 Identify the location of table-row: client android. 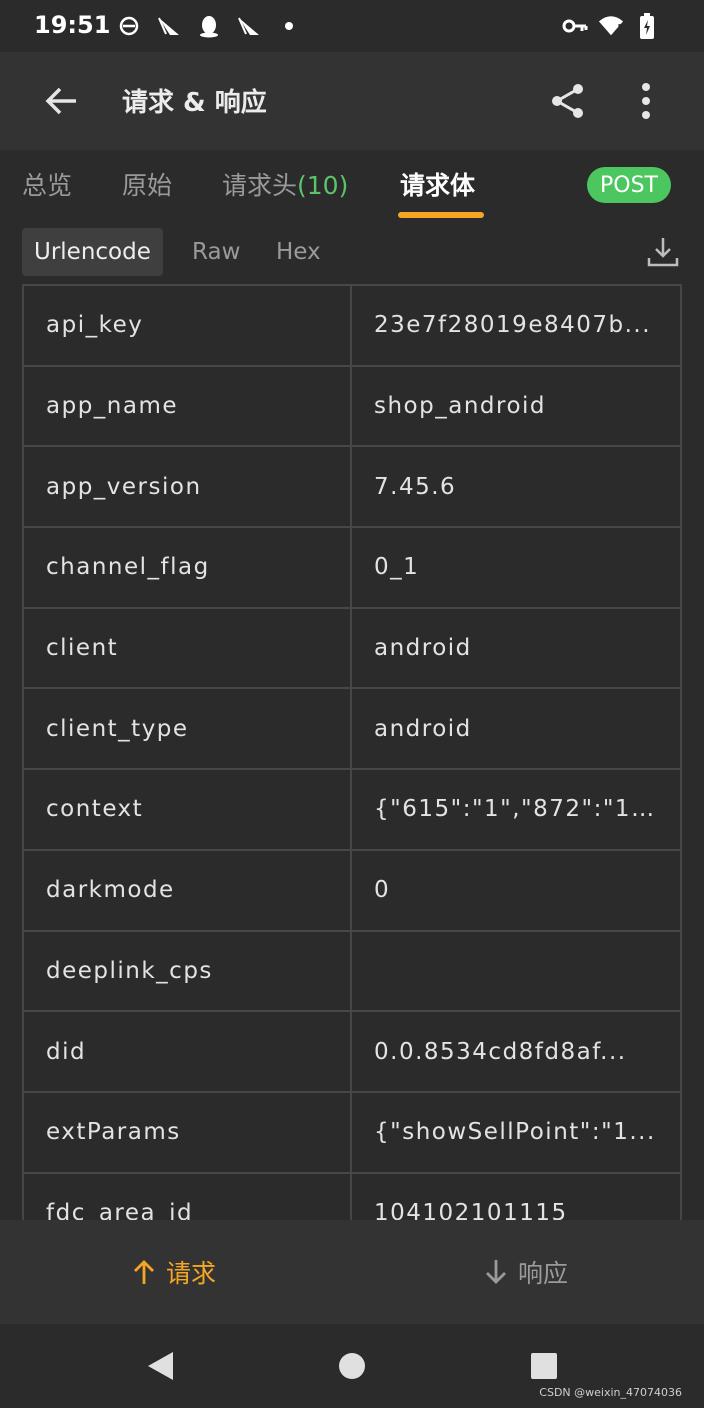
(352, 648).